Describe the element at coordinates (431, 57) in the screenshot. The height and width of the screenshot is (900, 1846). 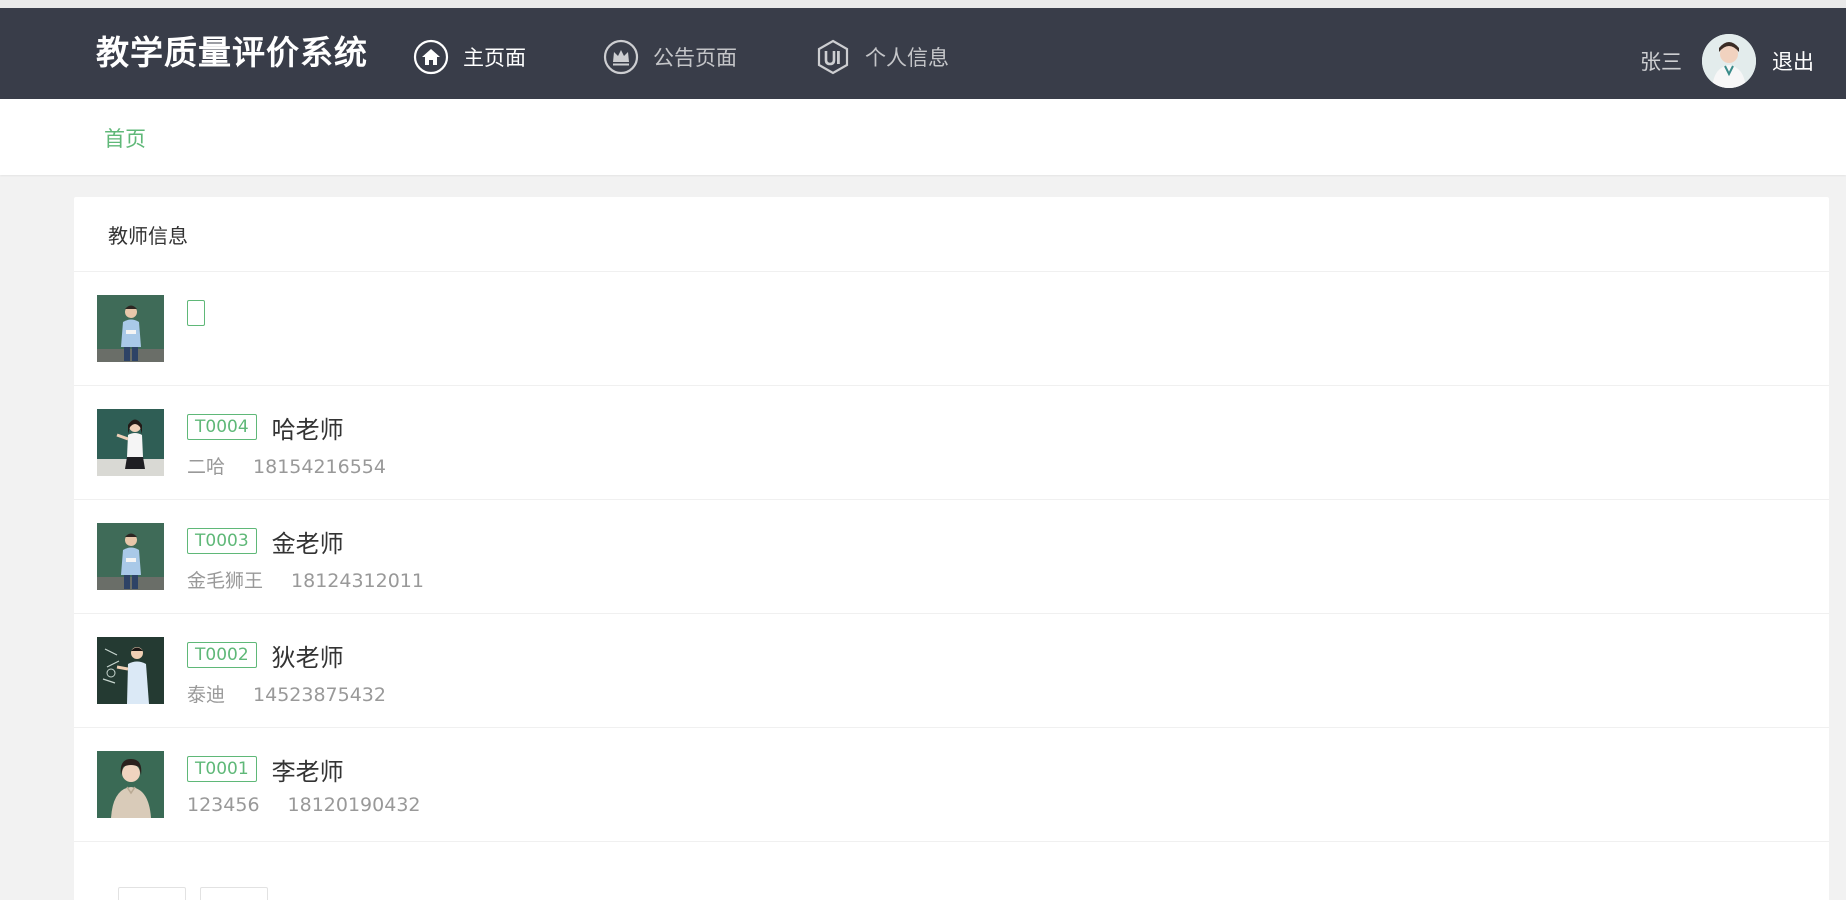
I see `home-icon` at that location.